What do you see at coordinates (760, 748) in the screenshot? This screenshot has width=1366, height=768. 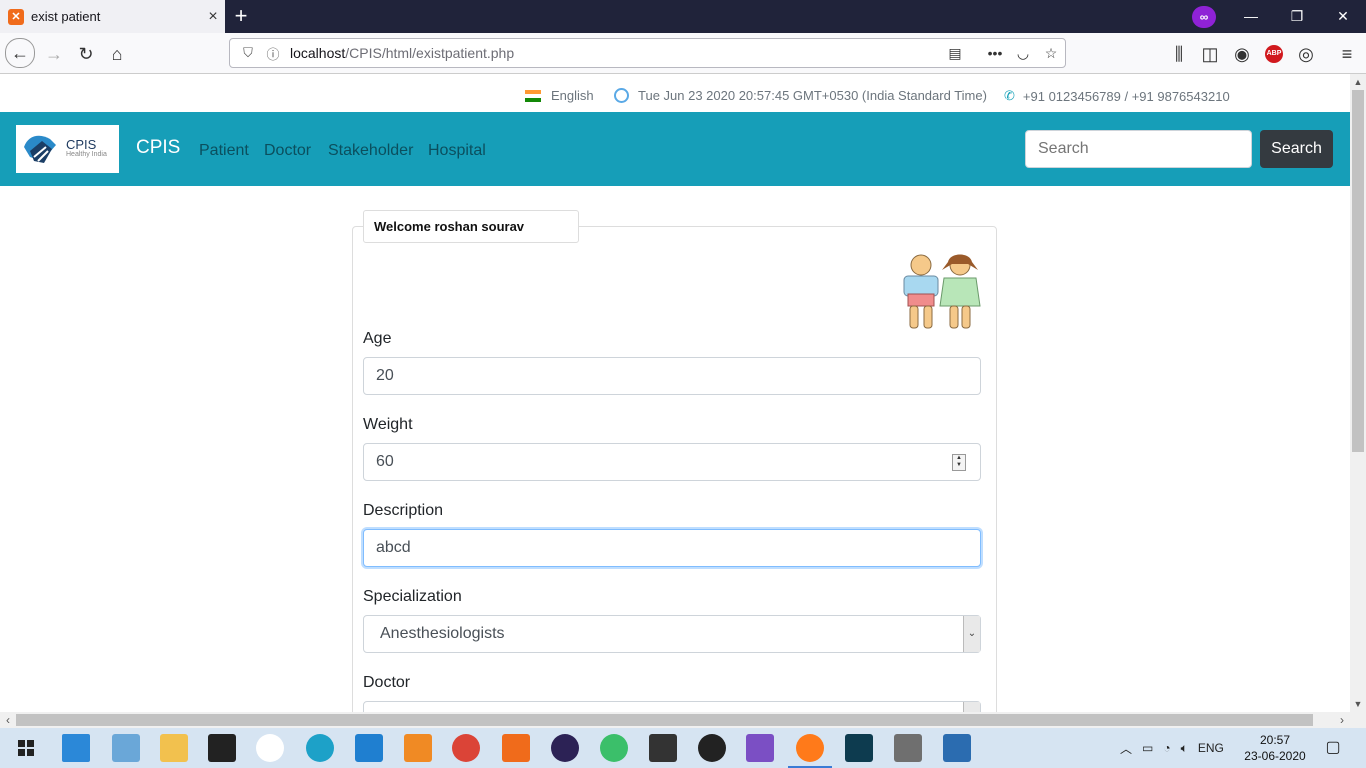 I see `visual-studio-icon` at bounding box center [760, 748].